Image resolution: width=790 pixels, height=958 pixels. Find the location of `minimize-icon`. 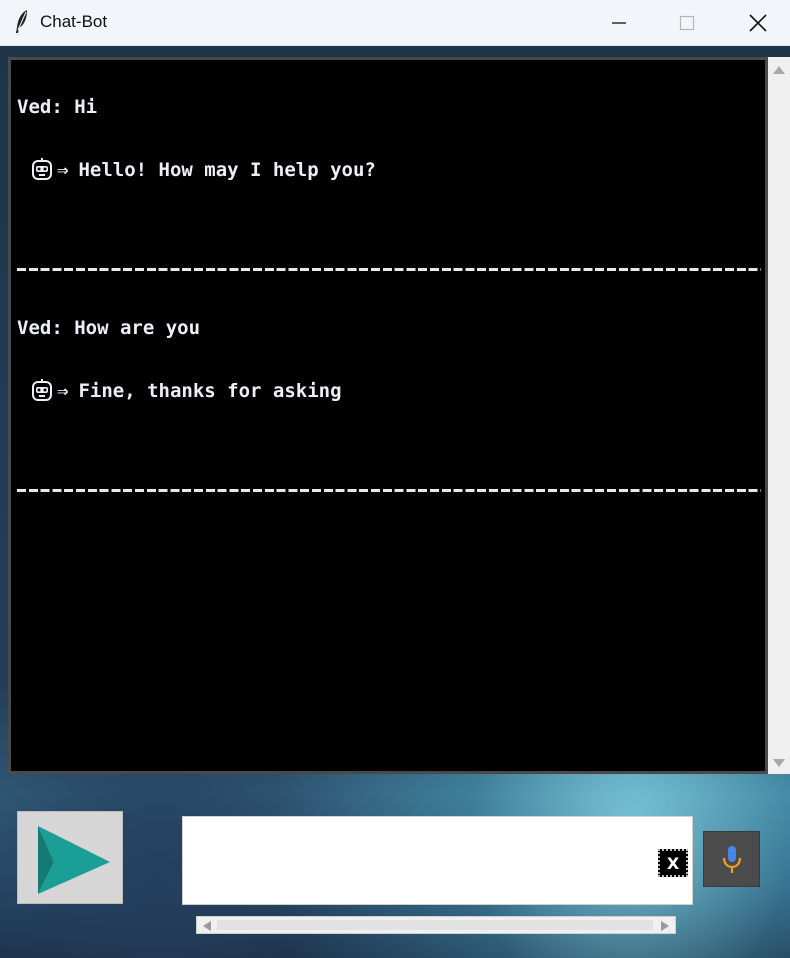

minimize-icon is located at coordinates (619, 23).